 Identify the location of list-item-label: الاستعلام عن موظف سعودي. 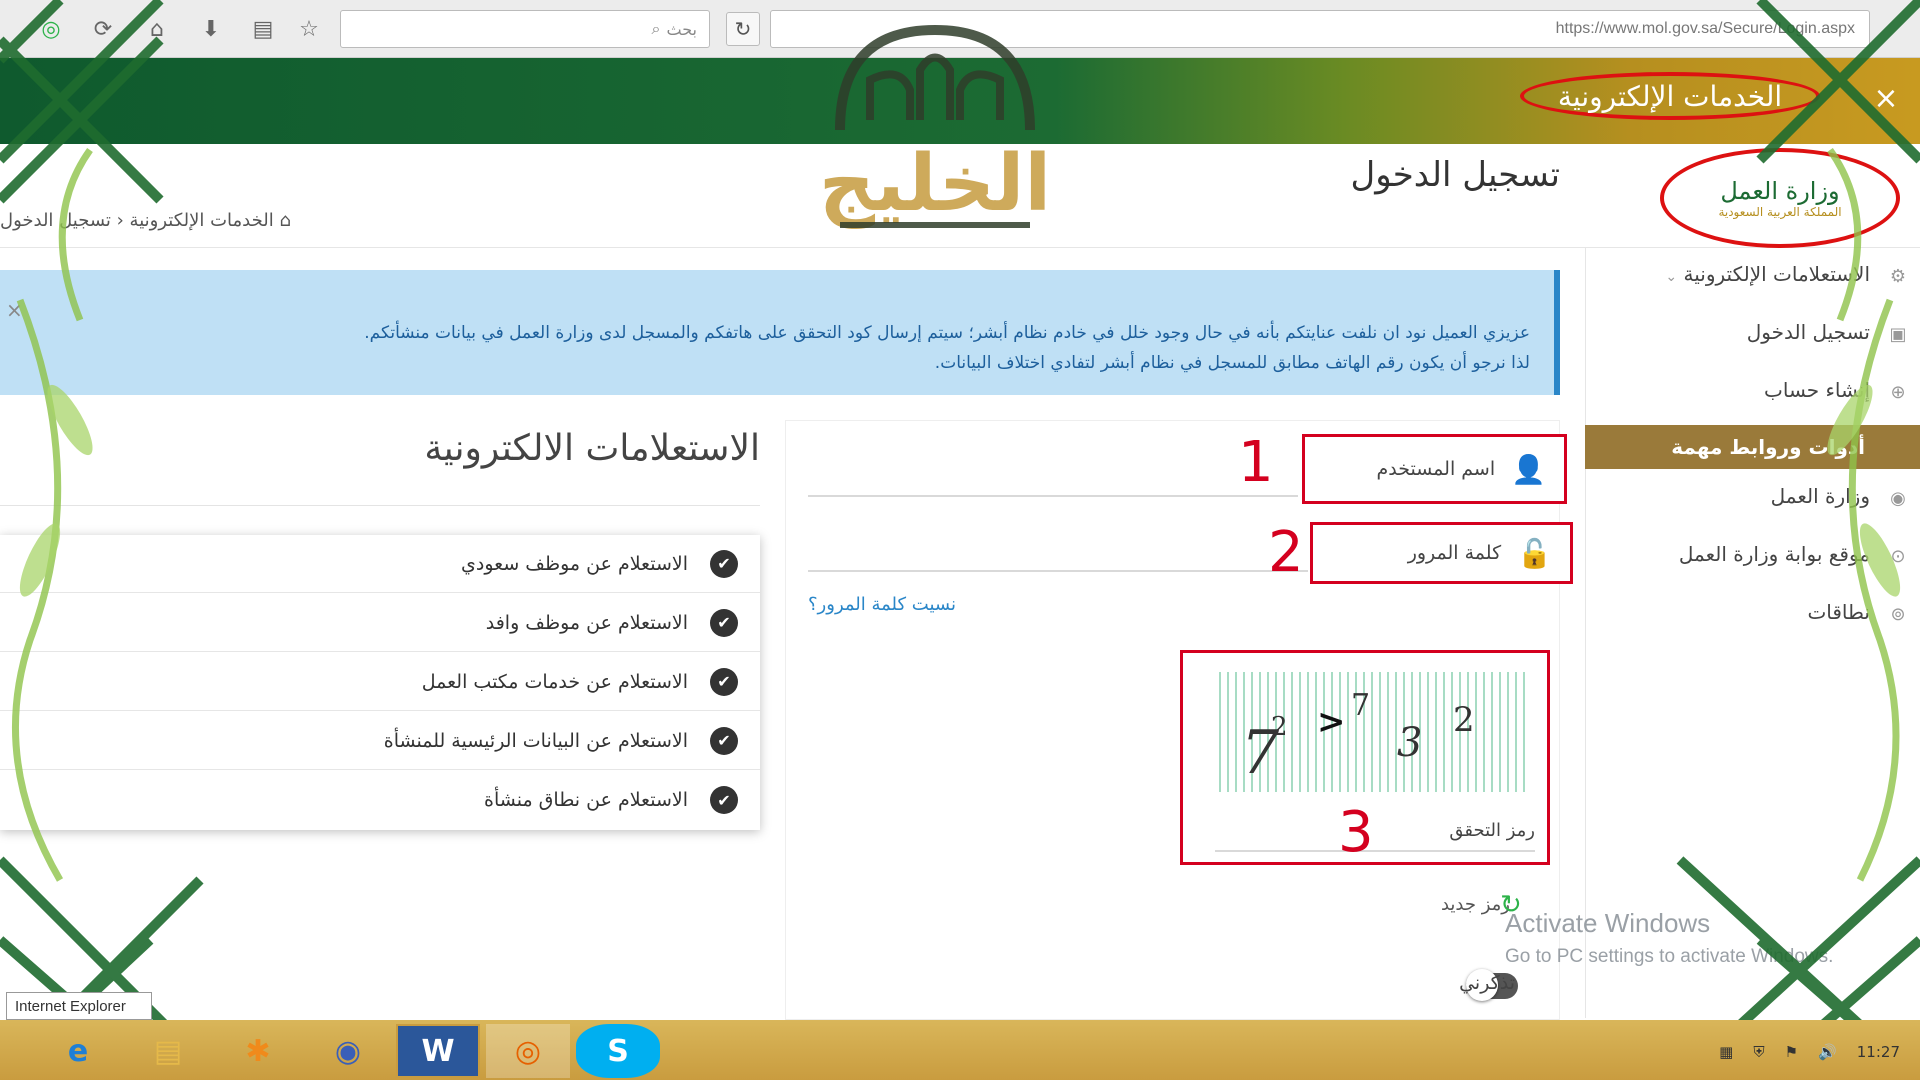
(574, 563).